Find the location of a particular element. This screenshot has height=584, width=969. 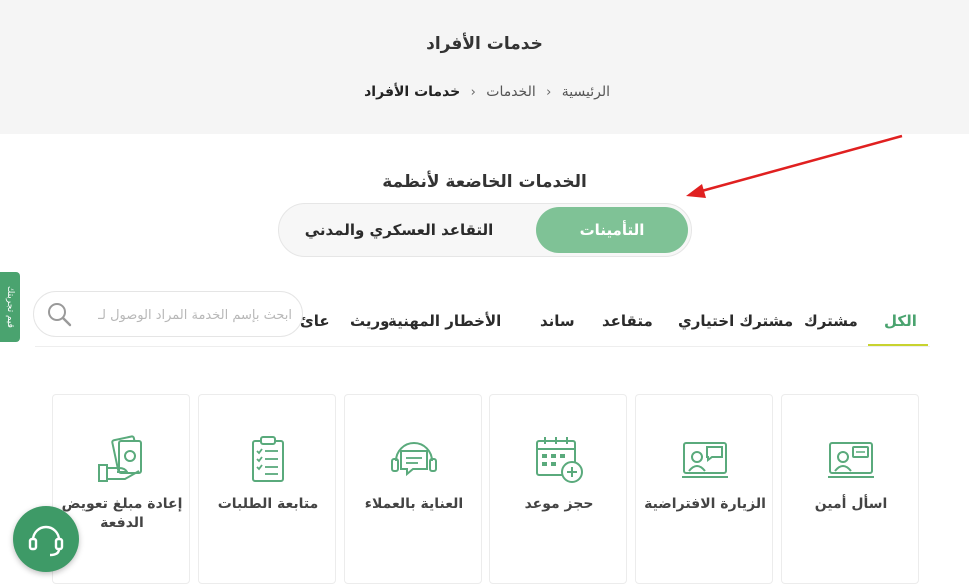

toggle-insurance: التأمينات is located at coordinates (612, 230).